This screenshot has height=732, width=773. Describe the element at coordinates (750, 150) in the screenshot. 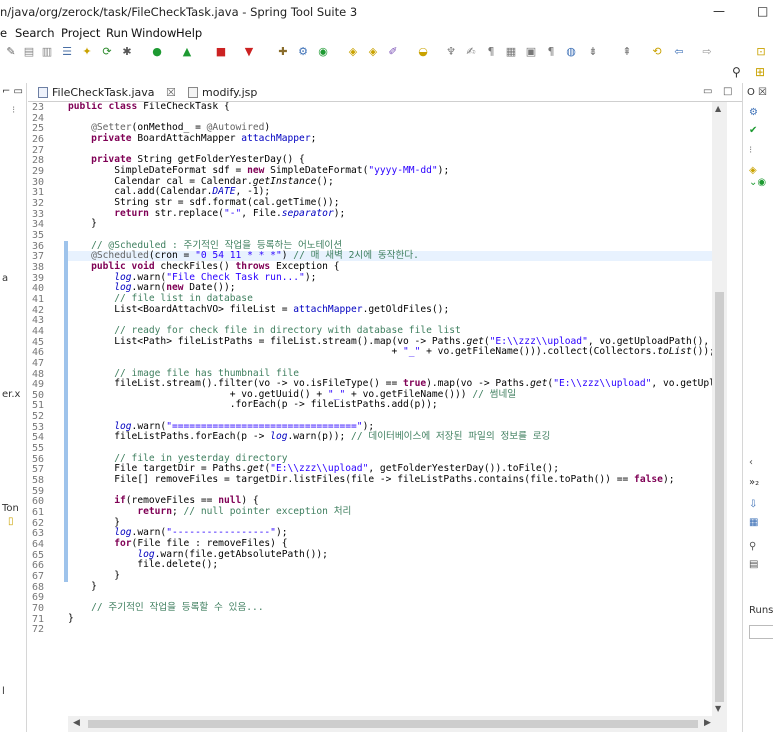

I see `outline-more-icon: ⁝` at that location.